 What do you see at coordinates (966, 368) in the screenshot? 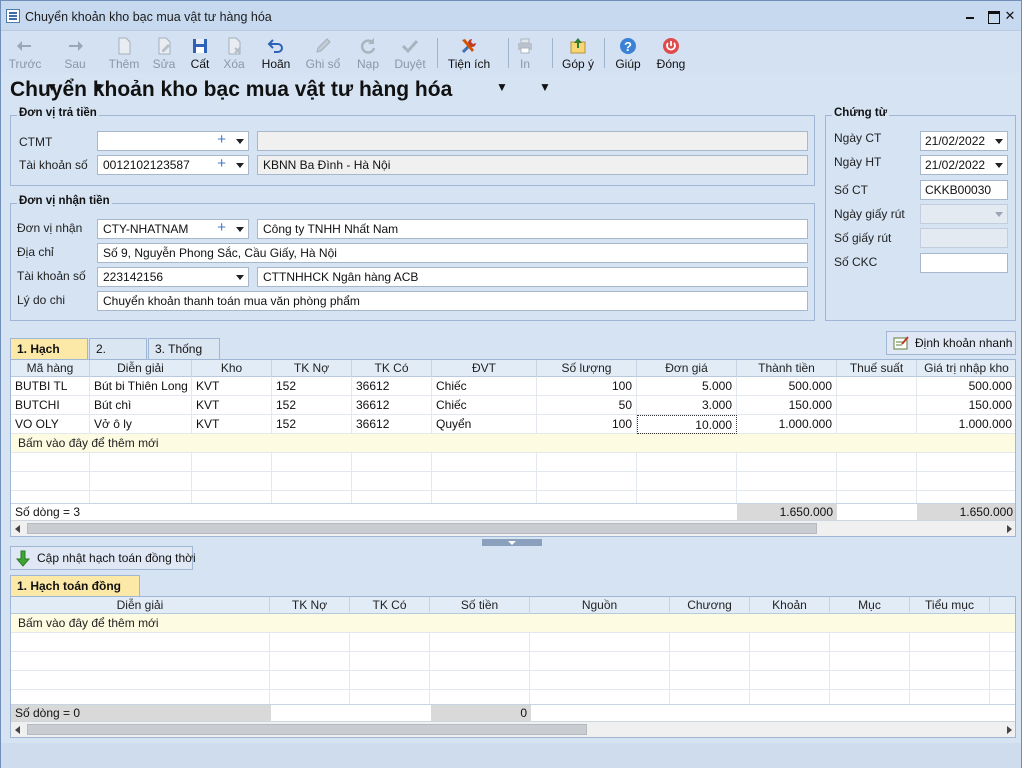
I see `column-header-gia-tri-nhap-kho: Giá trị nhập kho` at bounding box center [966, 368].